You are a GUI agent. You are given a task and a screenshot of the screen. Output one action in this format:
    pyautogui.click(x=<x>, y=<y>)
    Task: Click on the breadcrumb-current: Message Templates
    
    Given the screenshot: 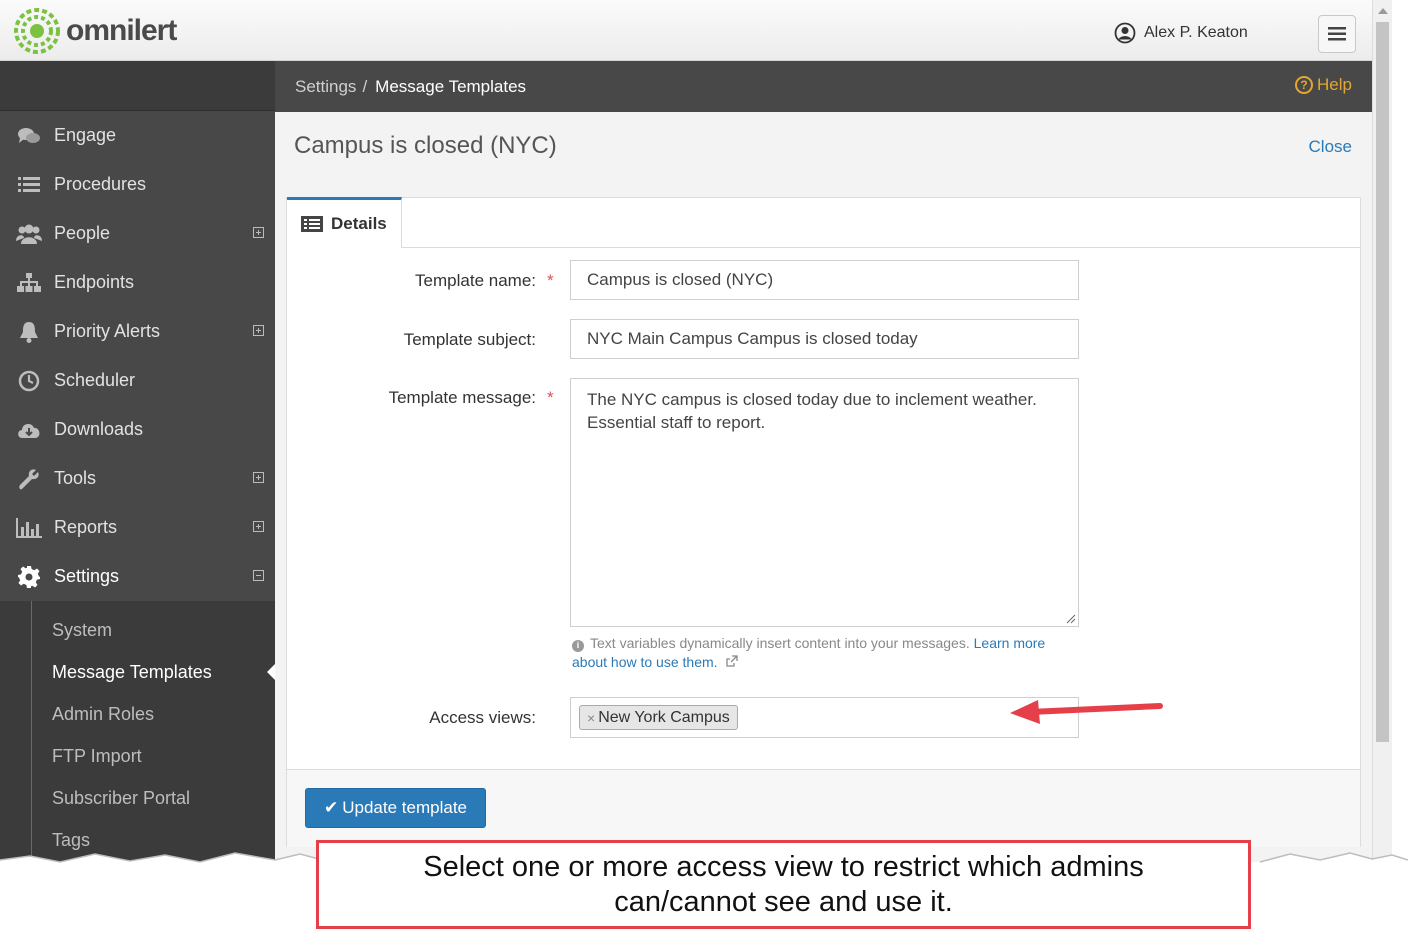 What is the action you would take?
    pyautogui.click(x=451, y=86)
    